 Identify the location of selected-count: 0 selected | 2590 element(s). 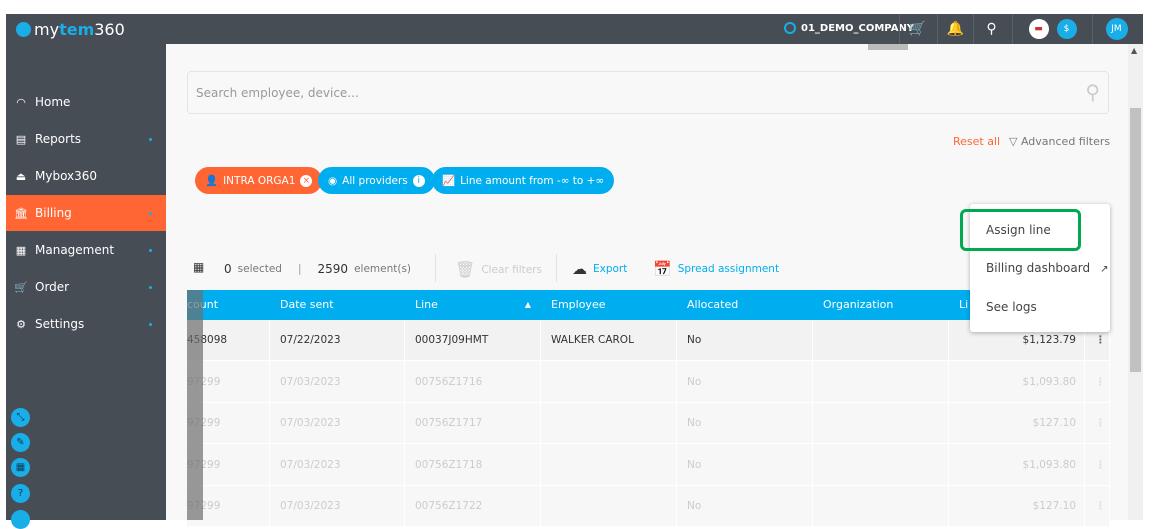
(318, 269).